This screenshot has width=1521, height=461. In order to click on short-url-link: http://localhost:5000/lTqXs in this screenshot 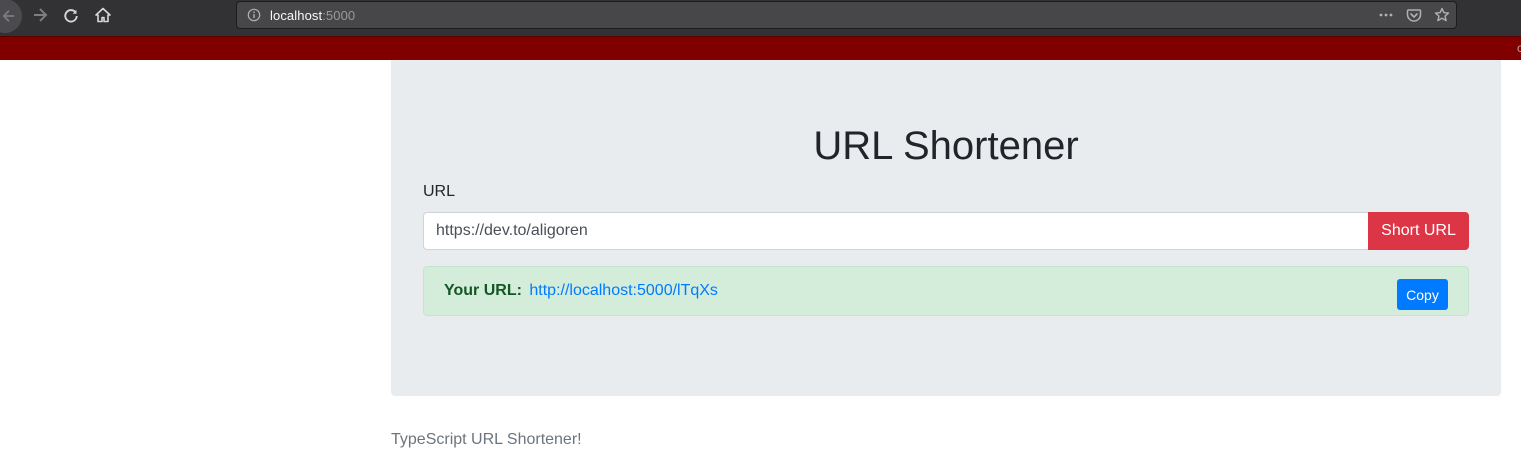, I will do `click(623, 290)`.